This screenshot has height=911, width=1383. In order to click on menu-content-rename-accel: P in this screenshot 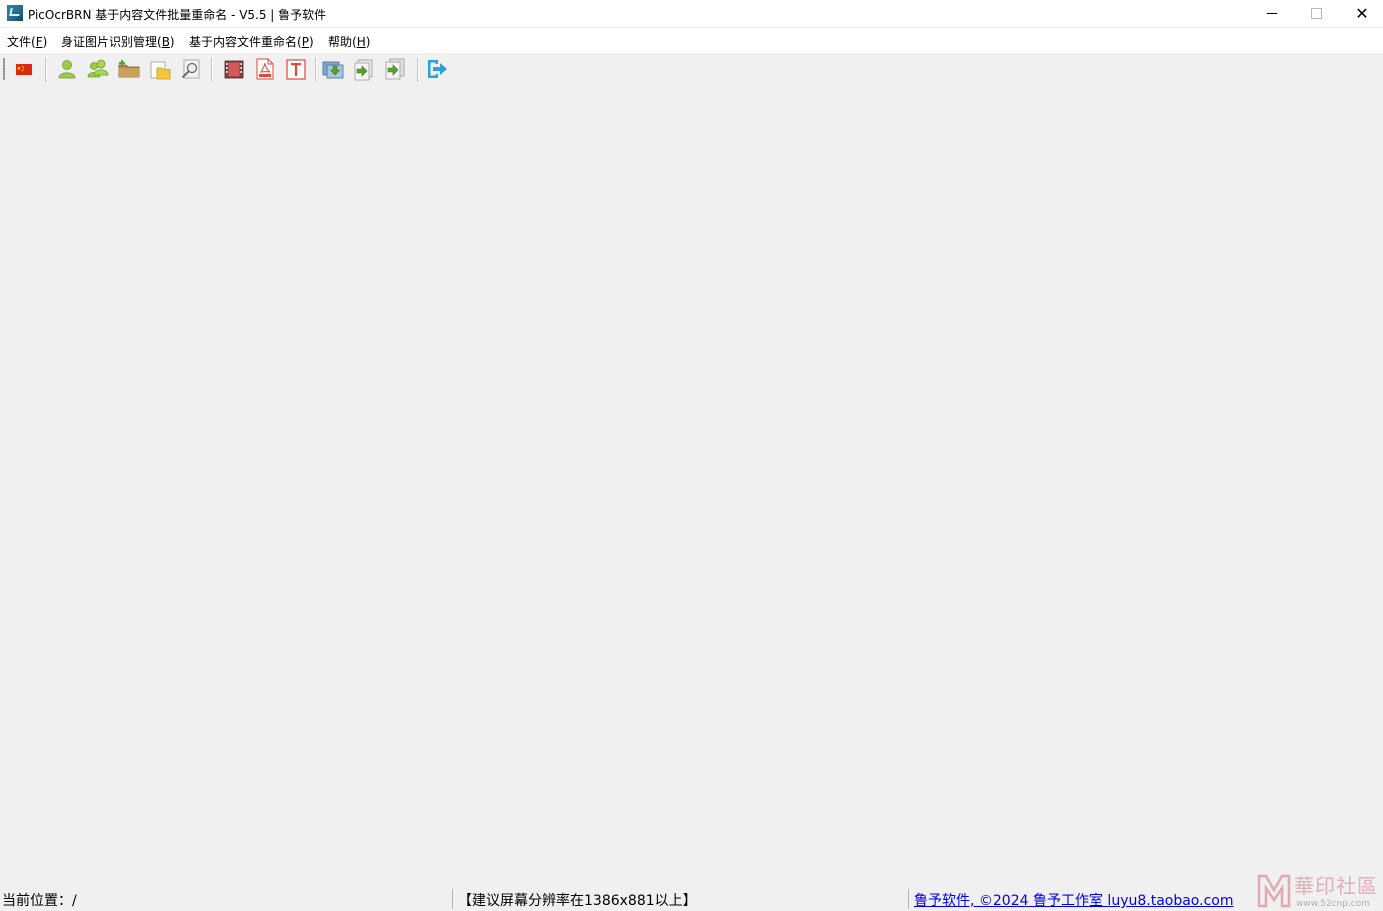, I will do `click(305, 42)`.